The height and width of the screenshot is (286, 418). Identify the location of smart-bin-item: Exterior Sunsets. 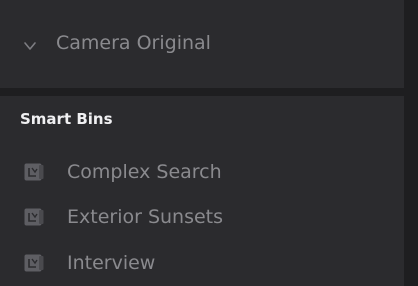
(202, 217).